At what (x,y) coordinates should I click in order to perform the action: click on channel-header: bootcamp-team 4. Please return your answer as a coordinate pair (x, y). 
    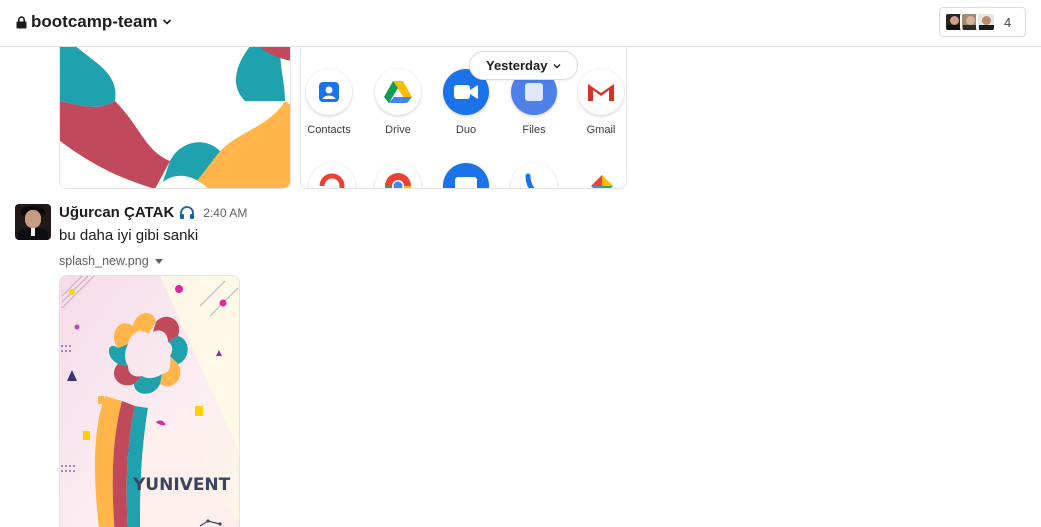
    Looking at the image, I should click on (520, 23).